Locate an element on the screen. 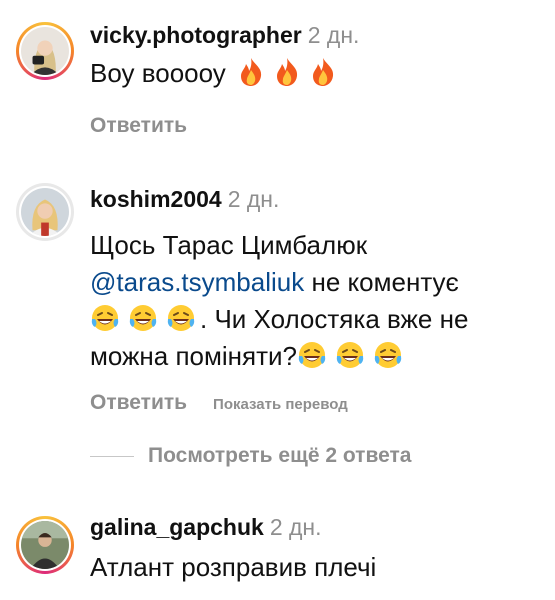 Image resolution: width=555 pixels, height=600 pixels. comment-line: Щось Тарас Цимбалюк is located at coordinates (229, 245).